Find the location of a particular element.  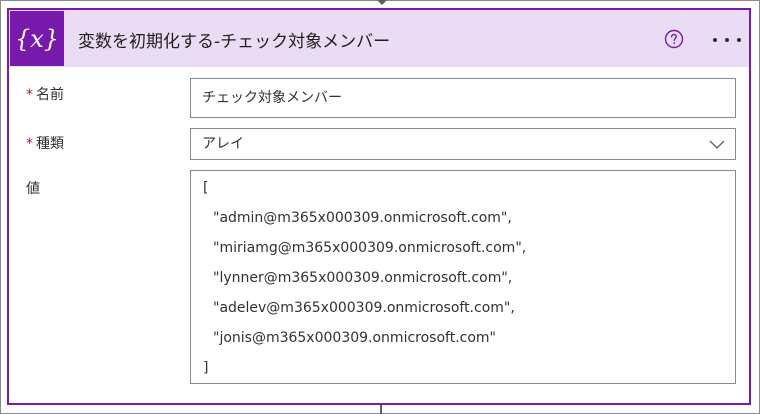

type-dropdown: アレイ is located at coordinates (463, 144).